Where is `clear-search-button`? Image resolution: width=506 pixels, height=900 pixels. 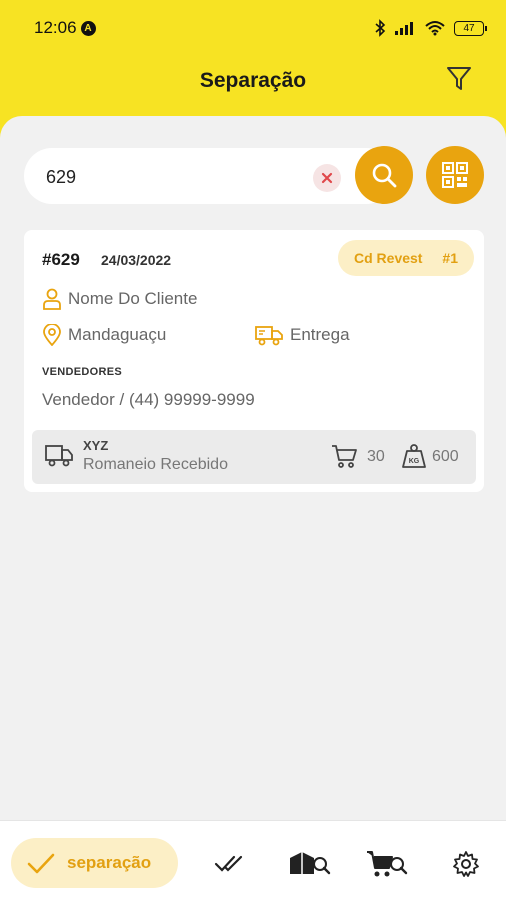 clear-search-button is located at coordinates (327, 178).